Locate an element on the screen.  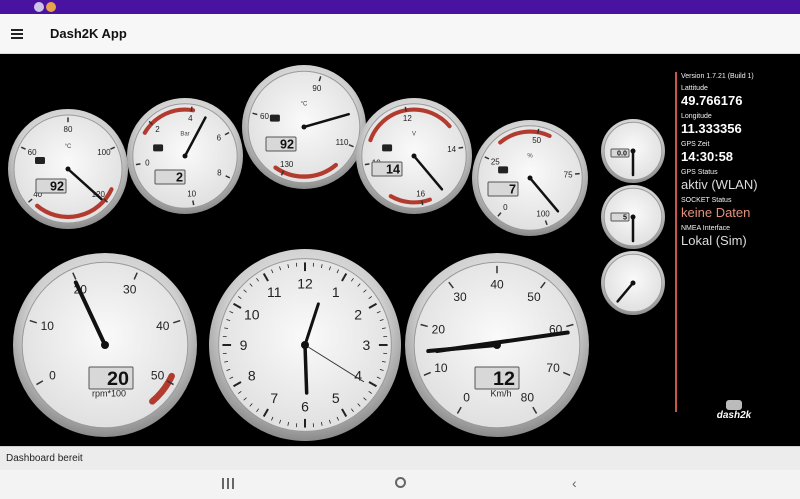
fuel-pump-icon is located at coordinates (503, 170).